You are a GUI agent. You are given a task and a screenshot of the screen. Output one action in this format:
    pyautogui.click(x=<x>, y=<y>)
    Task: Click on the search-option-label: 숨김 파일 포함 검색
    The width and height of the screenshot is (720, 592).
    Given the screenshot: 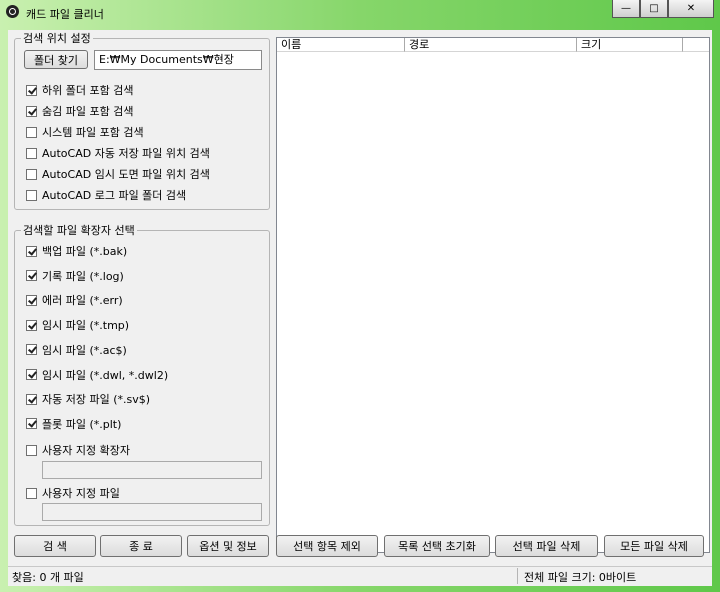 What is the action you would take?
    pyautogui.click(x=88, y=111)
    